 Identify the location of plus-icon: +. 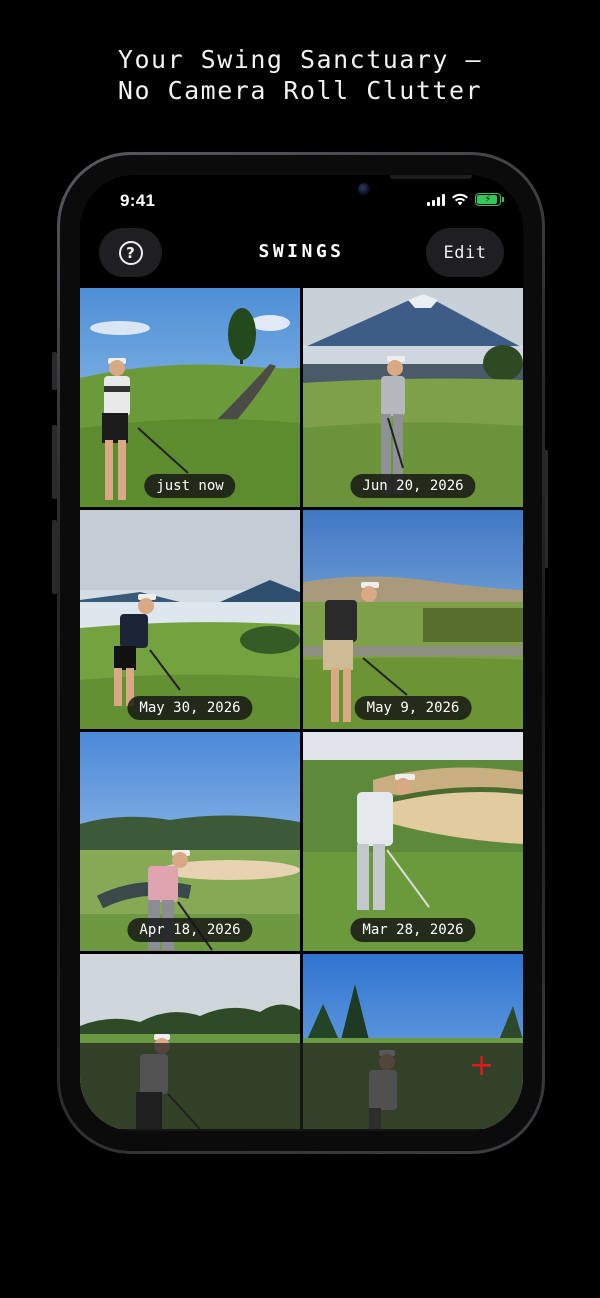
(481, 1066).